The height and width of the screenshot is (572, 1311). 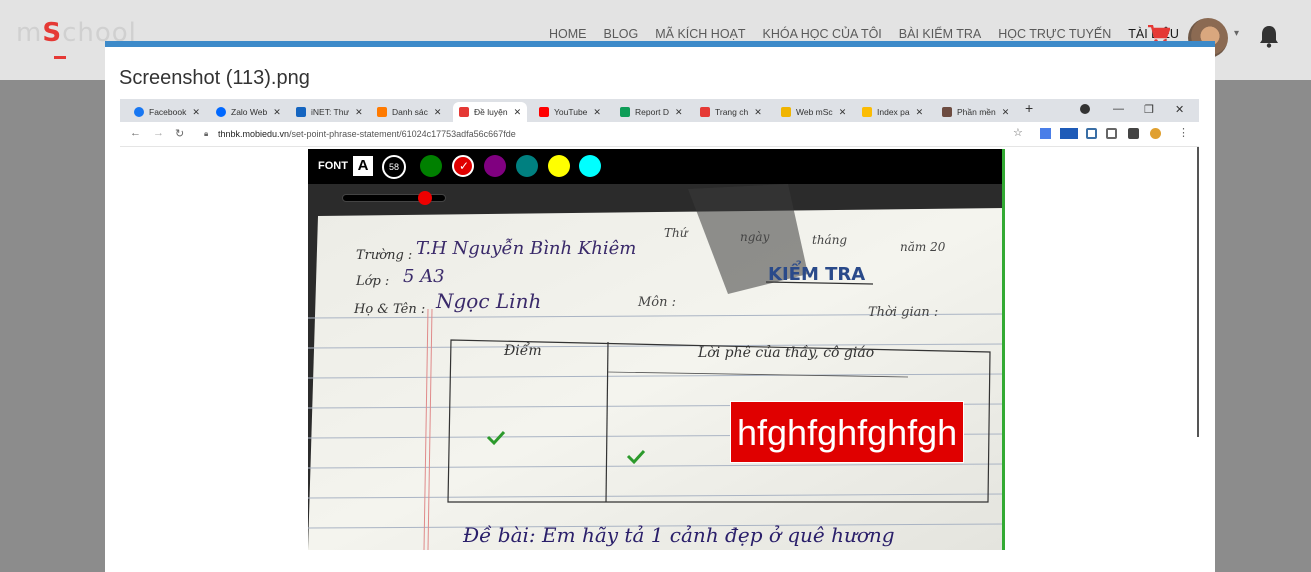 What do you see at coordinates (1069, 133) in the screenshot?
I see `copy-extension-icon` at bounding box center [1069, 133].